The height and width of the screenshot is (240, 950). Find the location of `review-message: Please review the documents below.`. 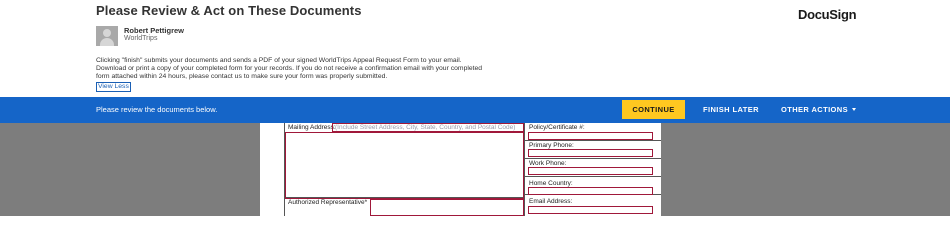

review-message: Please review the documents below. is located at coordinates (157, 109).